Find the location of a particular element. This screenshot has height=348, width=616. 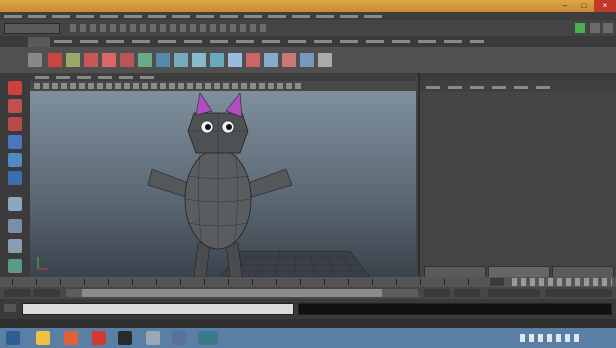

start-time-field is located at coordinates (17, 293).